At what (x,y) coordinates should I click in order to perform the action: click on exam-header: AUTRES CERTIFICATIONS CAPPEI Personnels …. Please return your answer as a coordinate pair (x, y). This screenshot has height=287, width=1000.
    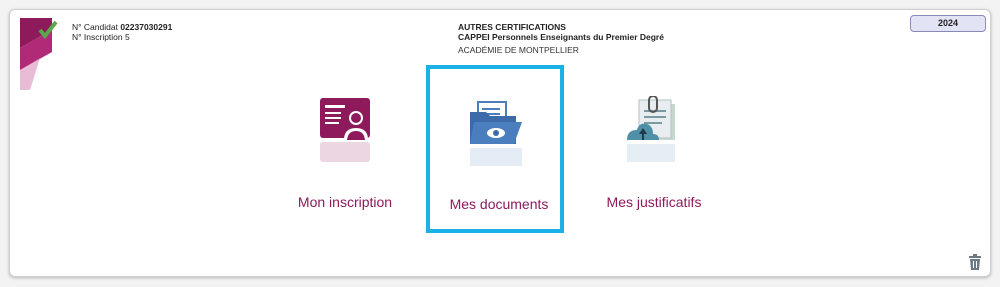
    Looking at the image, I should click on (561, 38).